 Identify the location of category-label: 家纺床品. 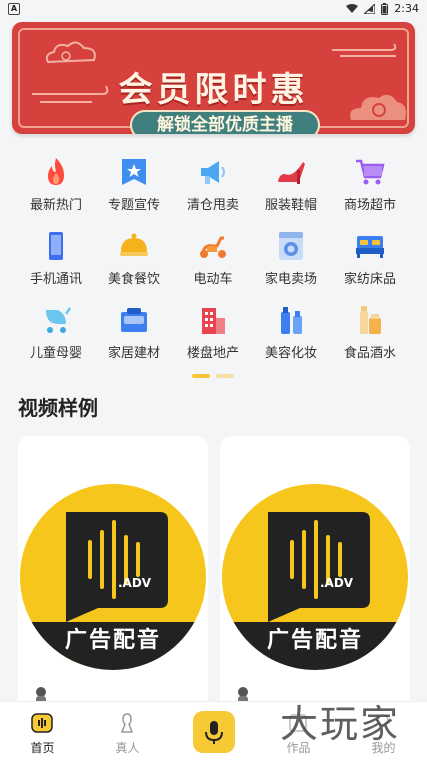
(369, 279).